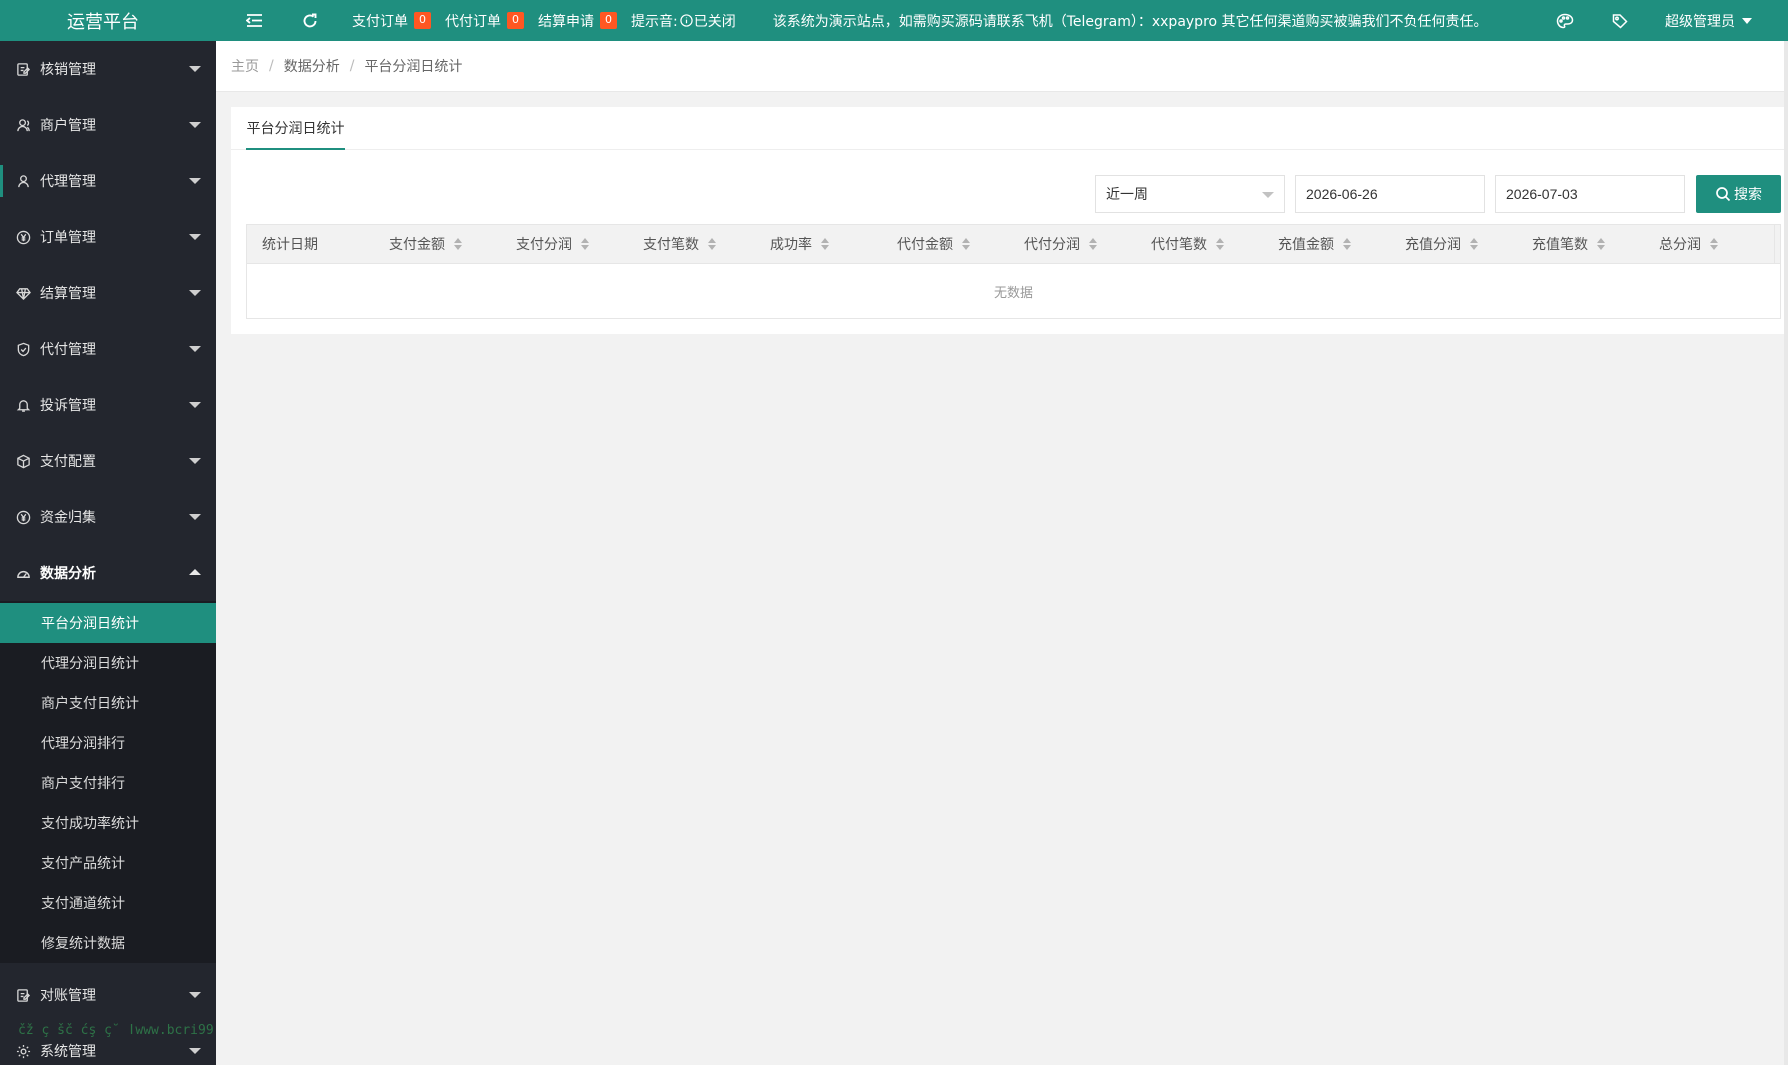 This screenshot has height=1065, width=1788. Describe the element at coordinates (290, 245) in the screenshot. I see `column-header-label: 统计日期` at that location.